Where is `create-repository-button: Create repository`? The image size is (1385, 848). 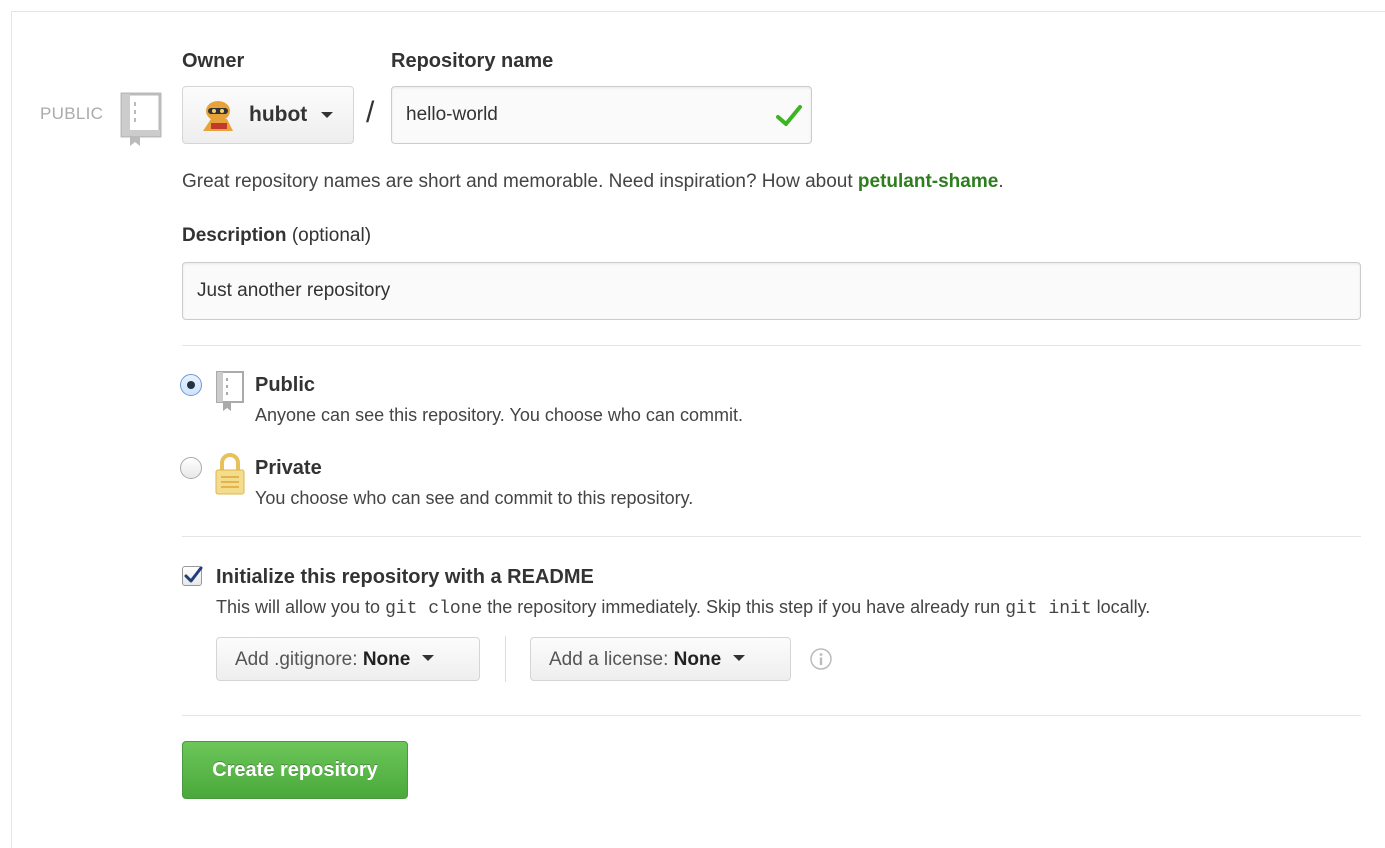
create-repository-button: Create repository is located at coordinates (295, 770).